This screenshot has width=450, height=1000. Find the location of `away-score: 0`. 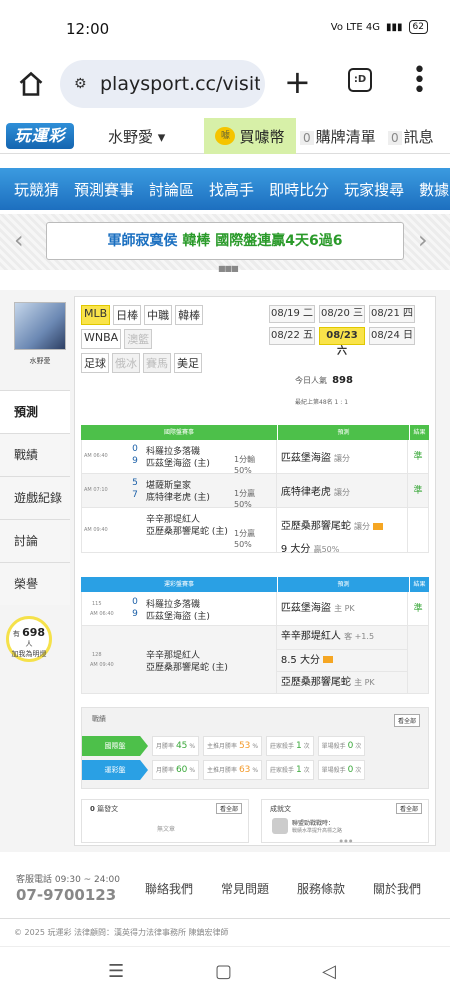

away-score: 0 is located at coordinates (135, 602).